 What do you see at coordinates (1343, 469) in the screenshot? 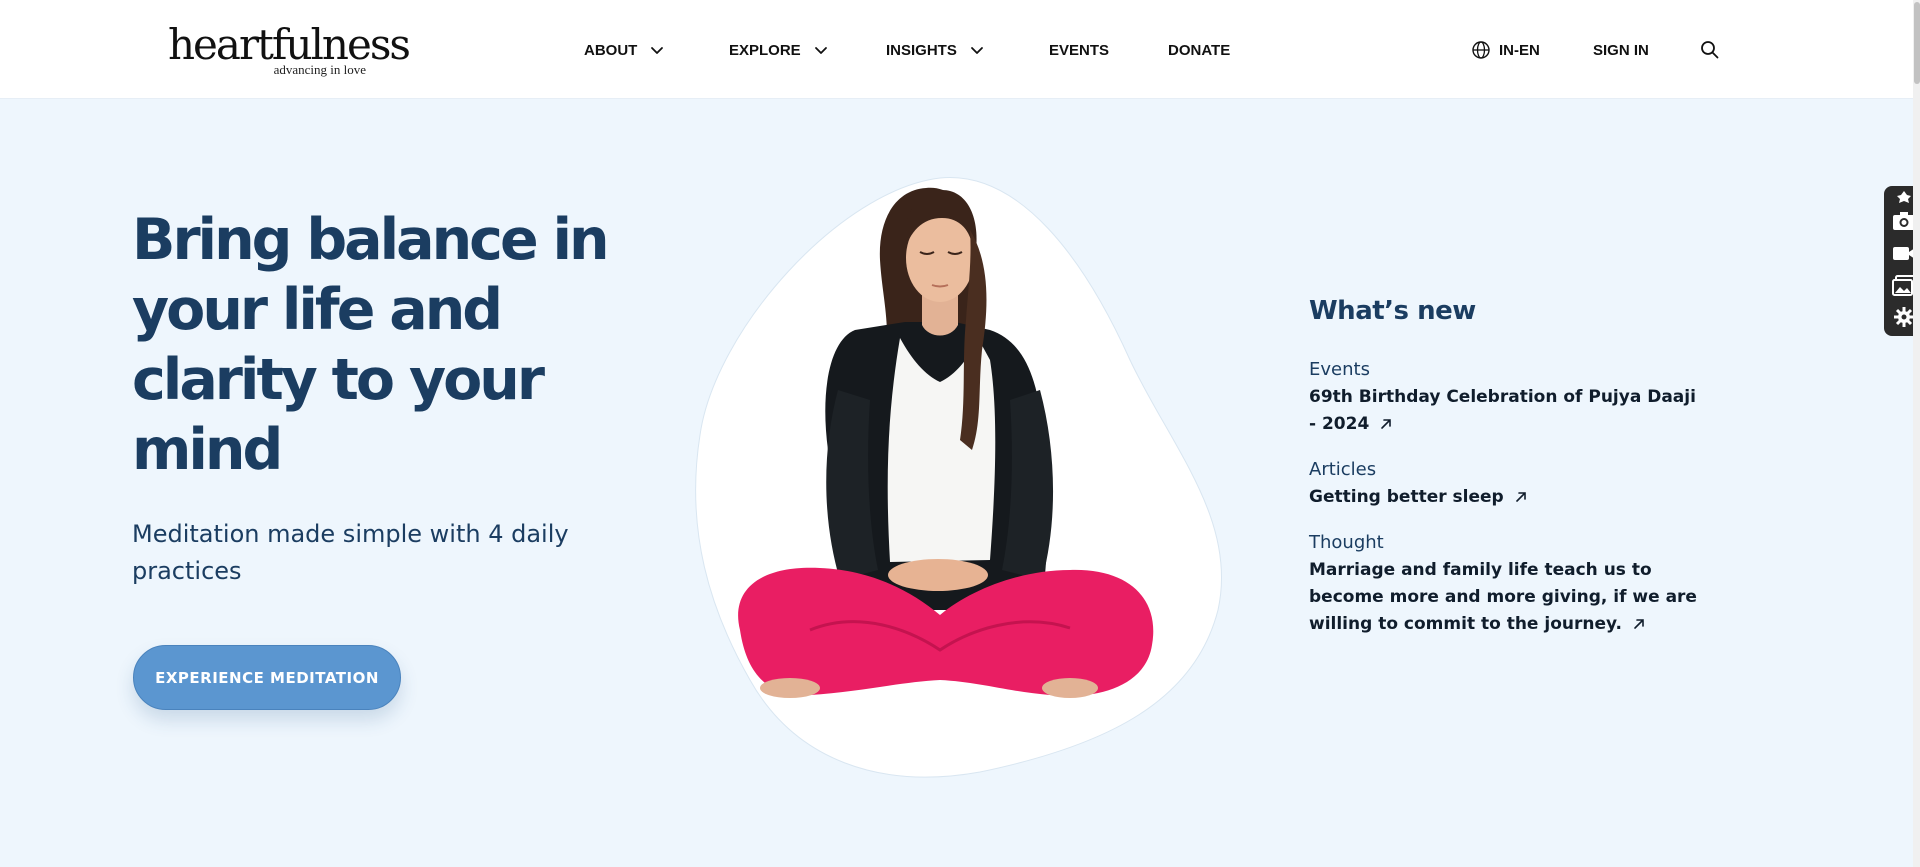
I see `category-articles: Articles` at bounding box center [1343, 469].